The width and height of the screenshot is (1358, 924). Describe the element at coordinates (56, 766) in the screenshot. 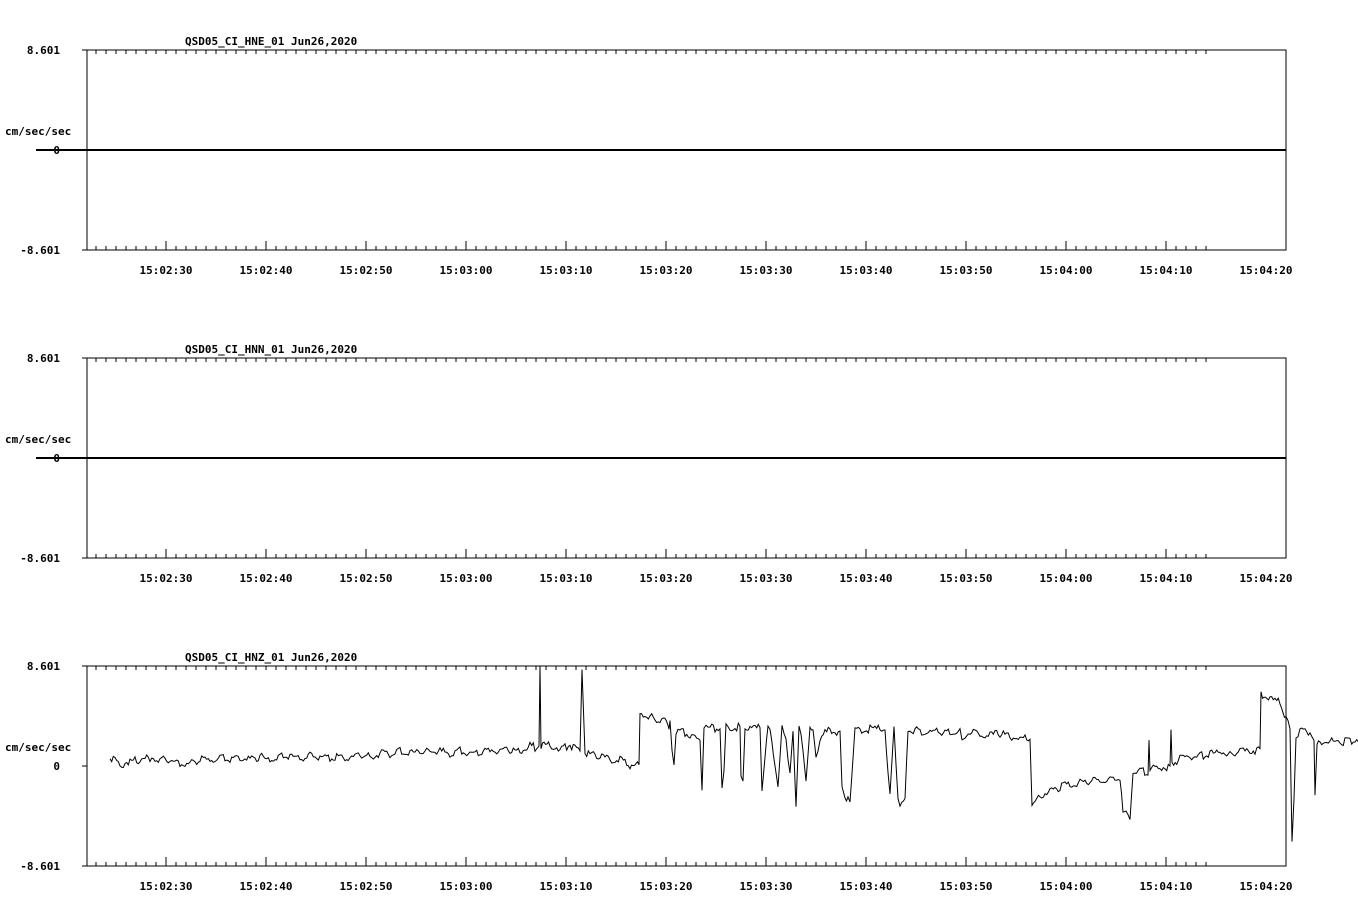

I see `y-tick-label: 0` at that location.